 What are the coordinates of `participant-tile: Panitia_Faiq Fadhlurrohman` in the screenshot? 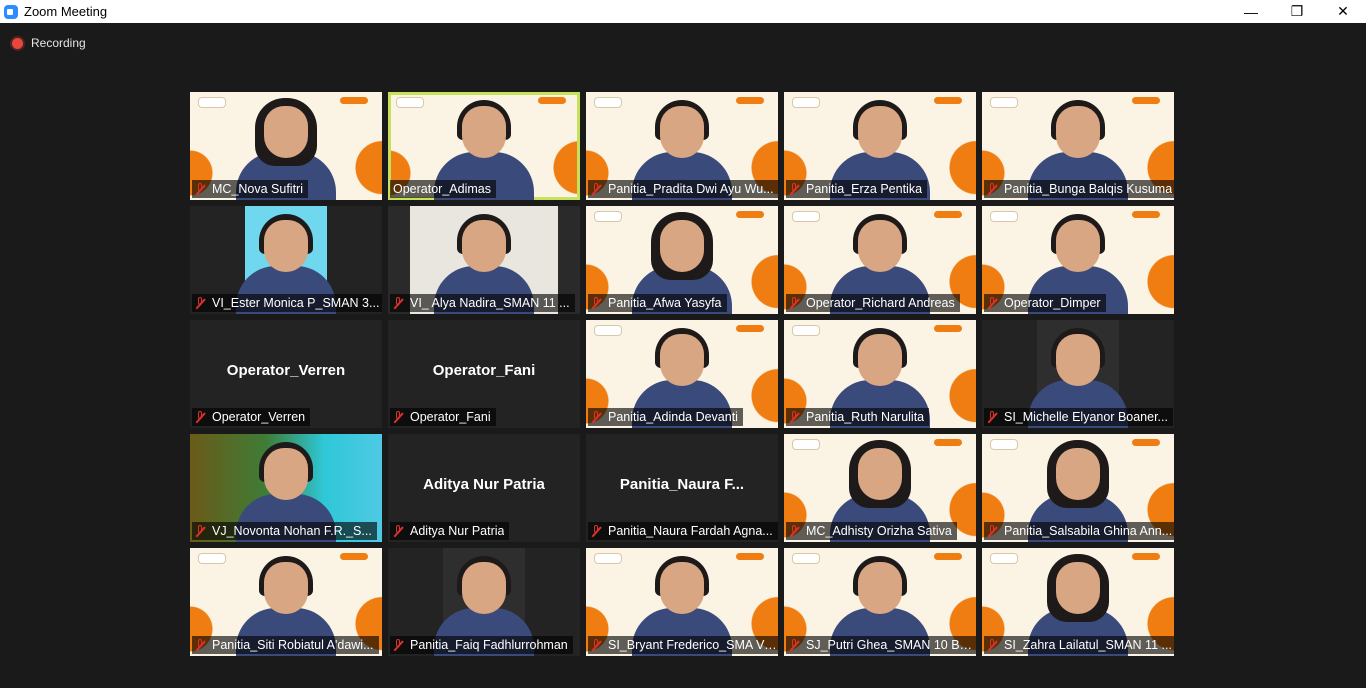 It's located at (484, 602).